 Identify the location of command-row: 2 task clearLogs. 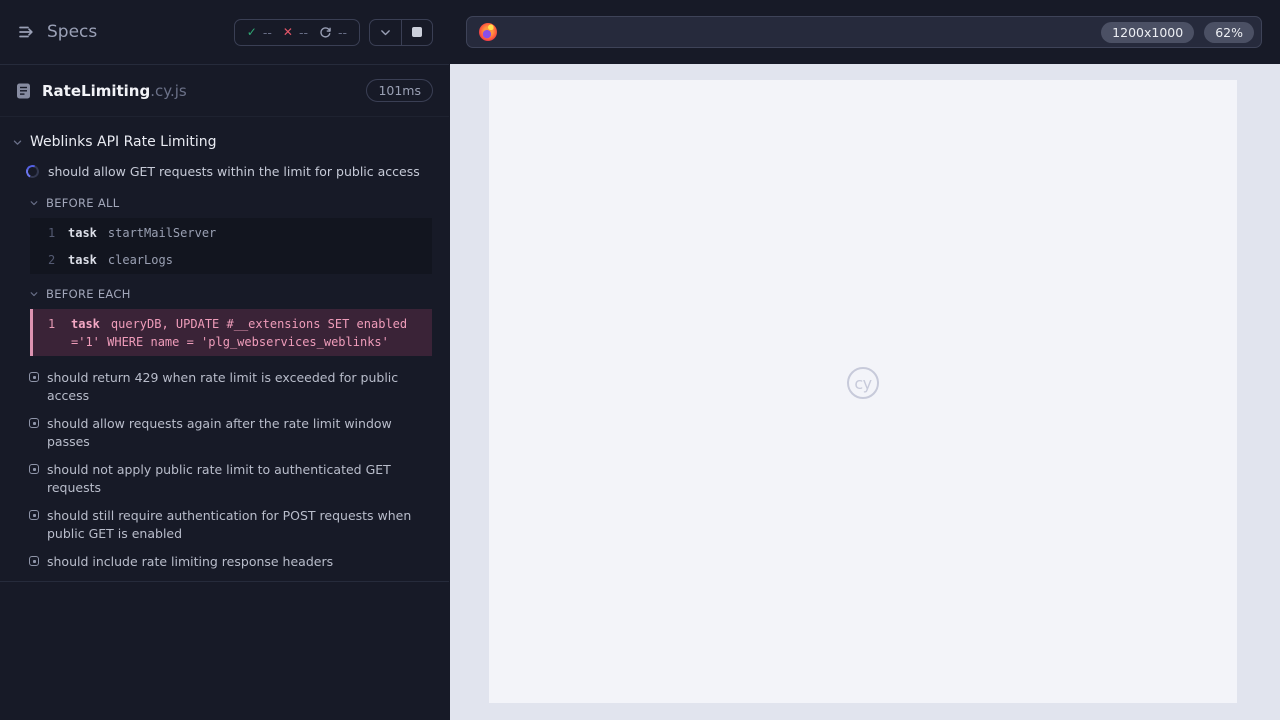
(231, 259).